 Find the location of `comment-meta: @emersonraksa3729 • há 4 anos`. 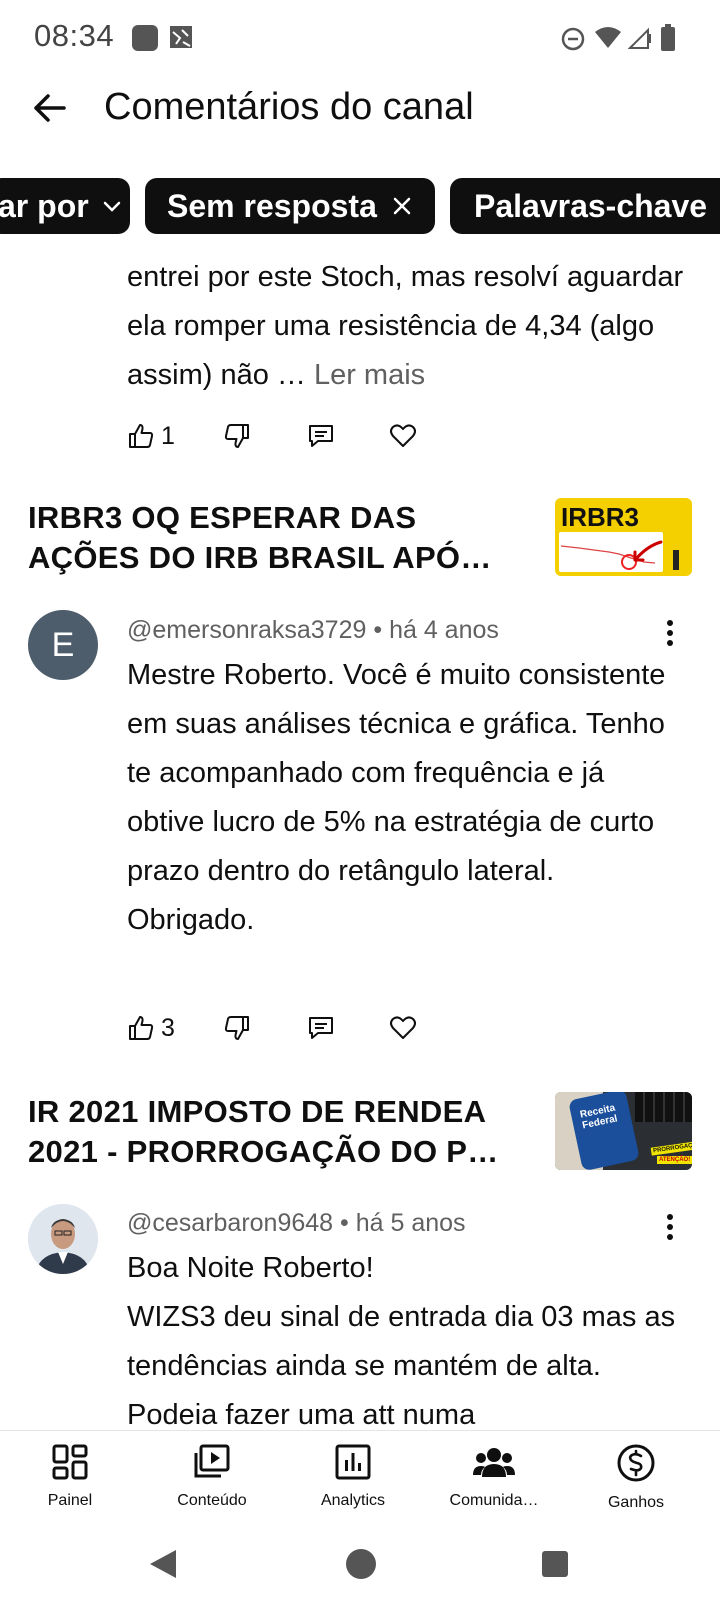

comment-meta: @emersonraksa3729 • há 4 anos is located at coordinates (313, 630).